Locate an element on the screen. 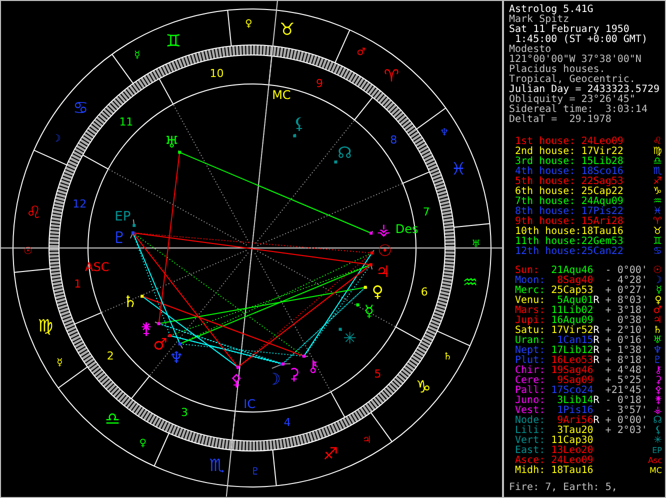  house-position: 17Vir22 is located at coordinates (602, 152).